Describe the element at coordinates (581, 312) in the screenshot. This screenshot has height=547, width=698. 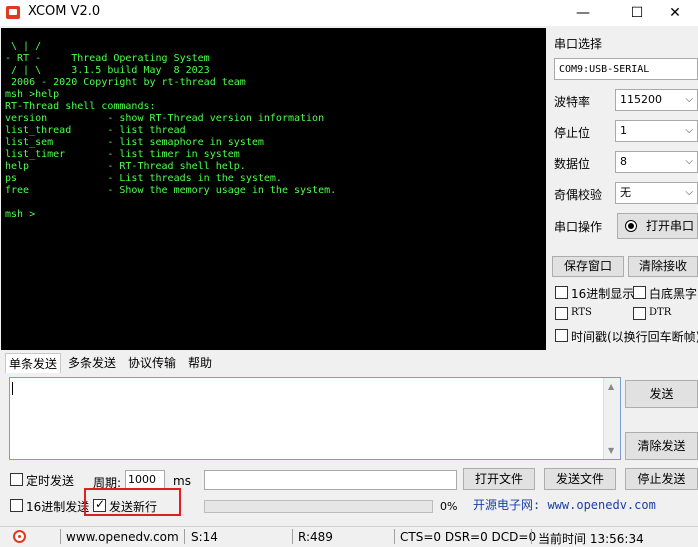
I see `rts-label: RTS` at that location.